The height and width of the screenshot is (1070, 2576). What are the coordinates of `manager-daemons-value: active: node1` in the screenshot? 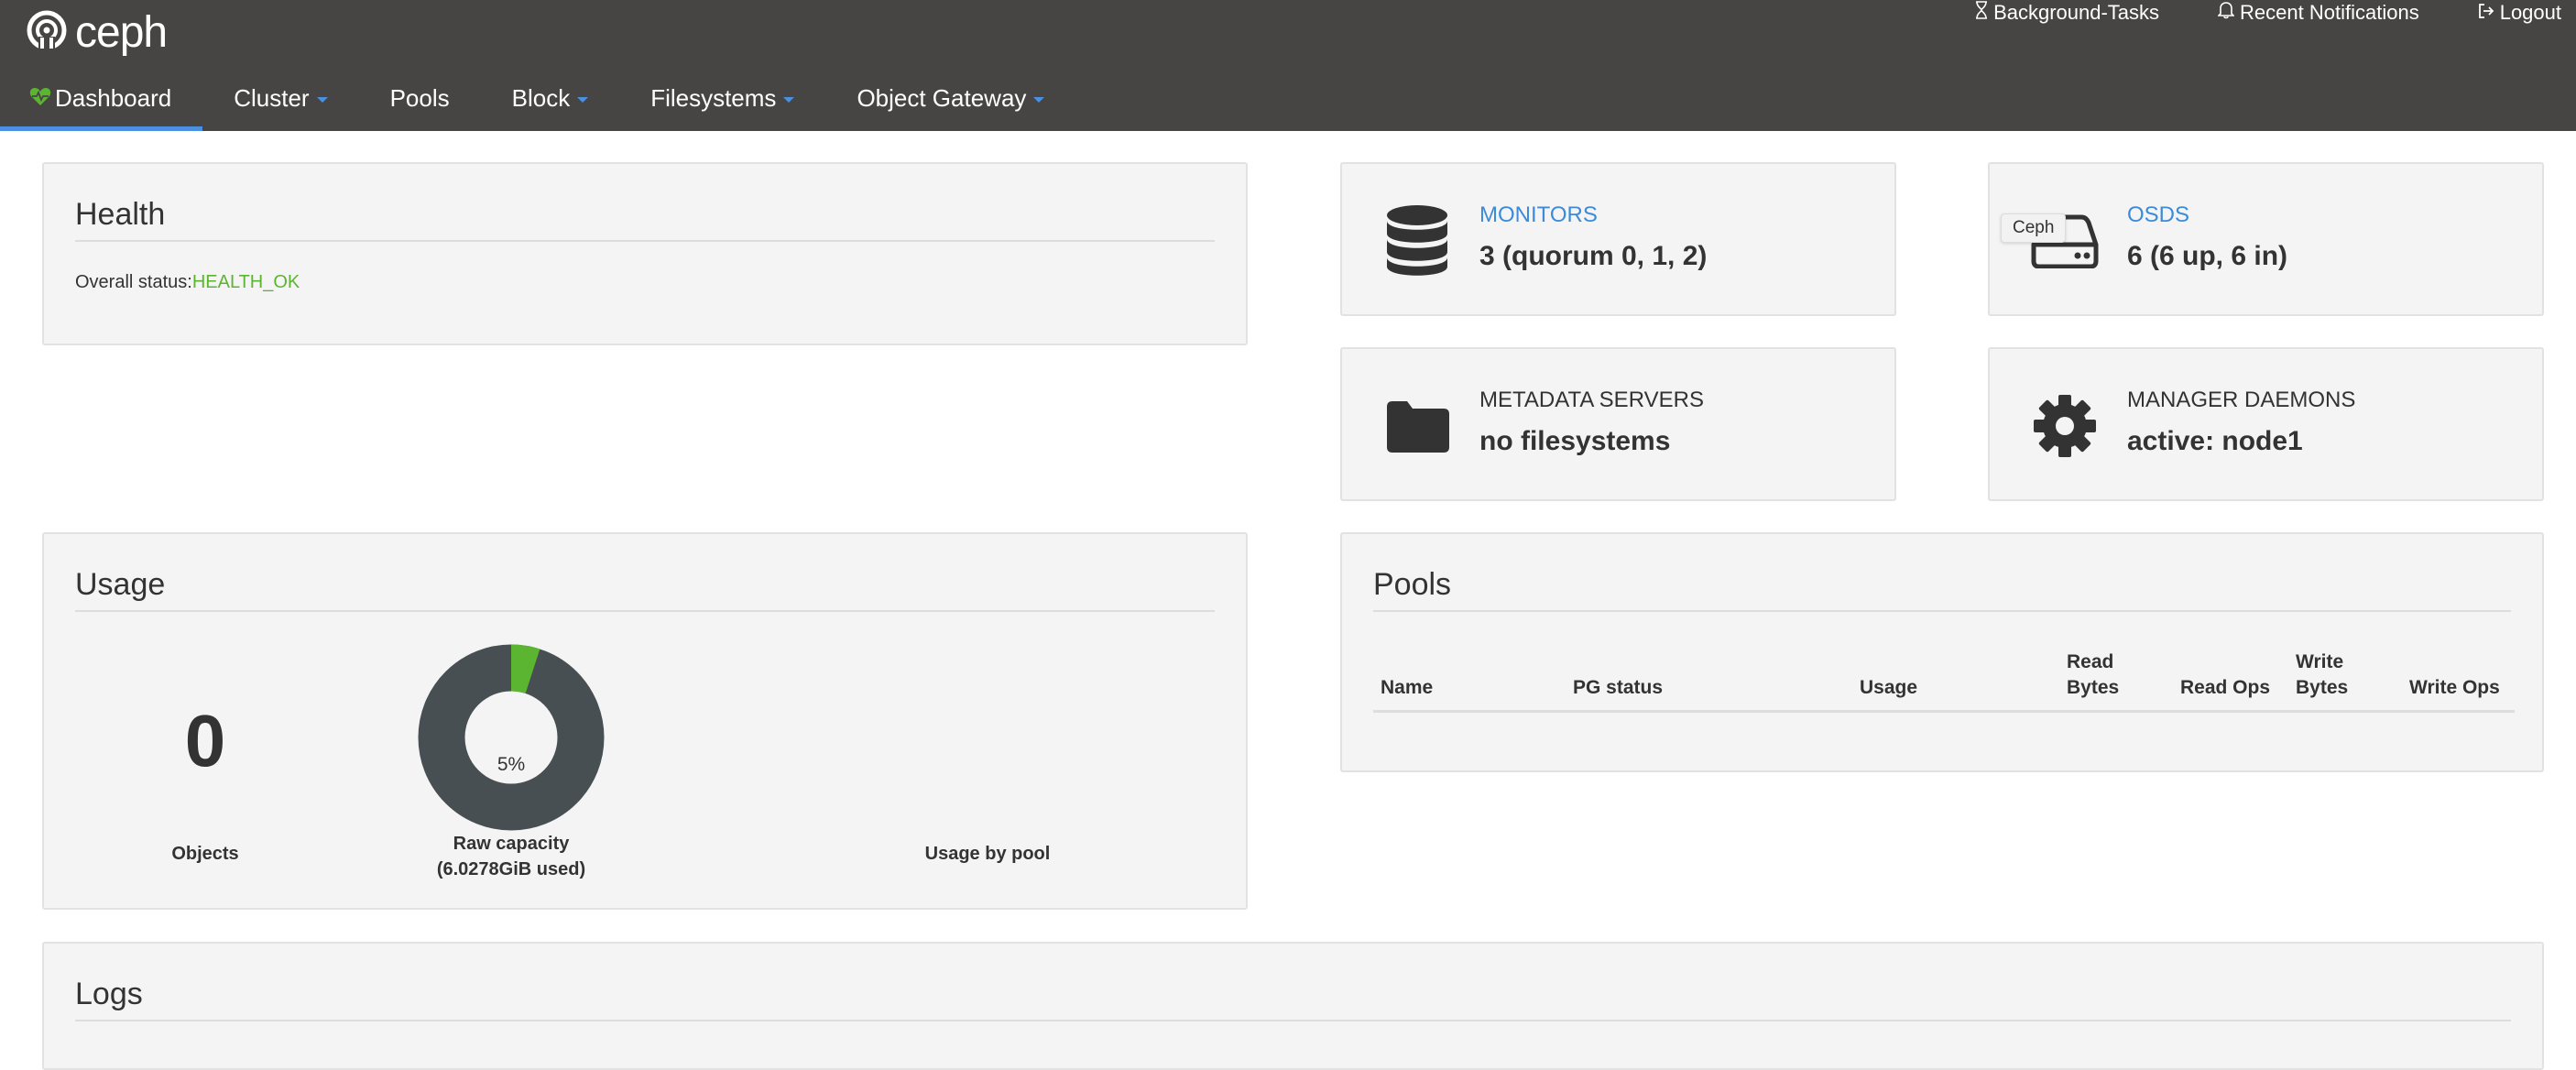 It's located at (2215, 441).